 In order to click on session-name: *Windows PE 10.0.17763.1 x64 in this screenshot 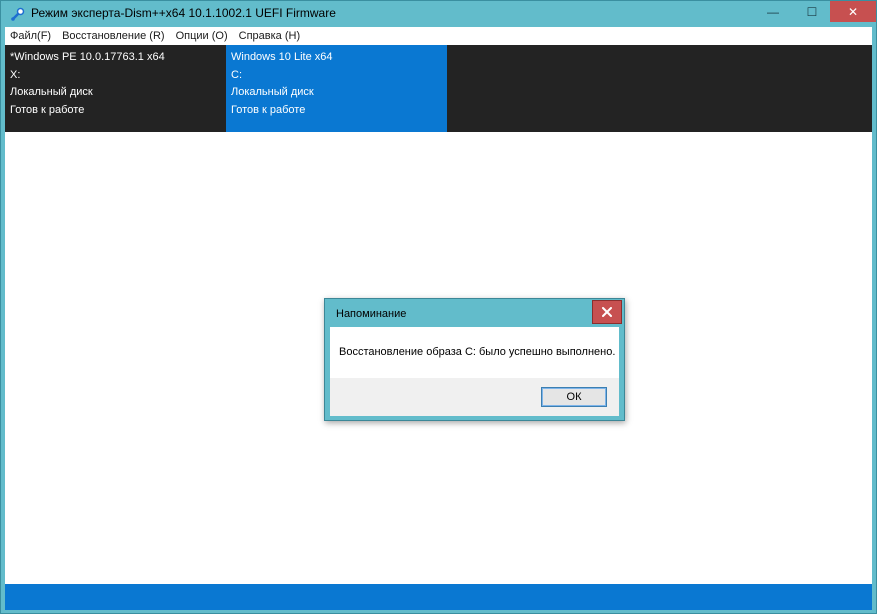, I will do `click(87, 57)`.